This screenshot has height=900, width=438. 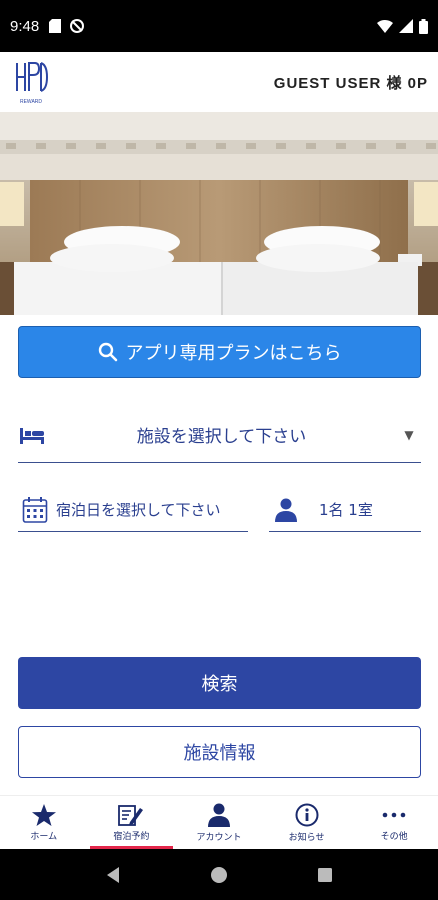 What do you see at coordinates (409, 434) in the screenshot?
I see `dropdown-arrow-icon: ▼` at bounding box center [409, 434].